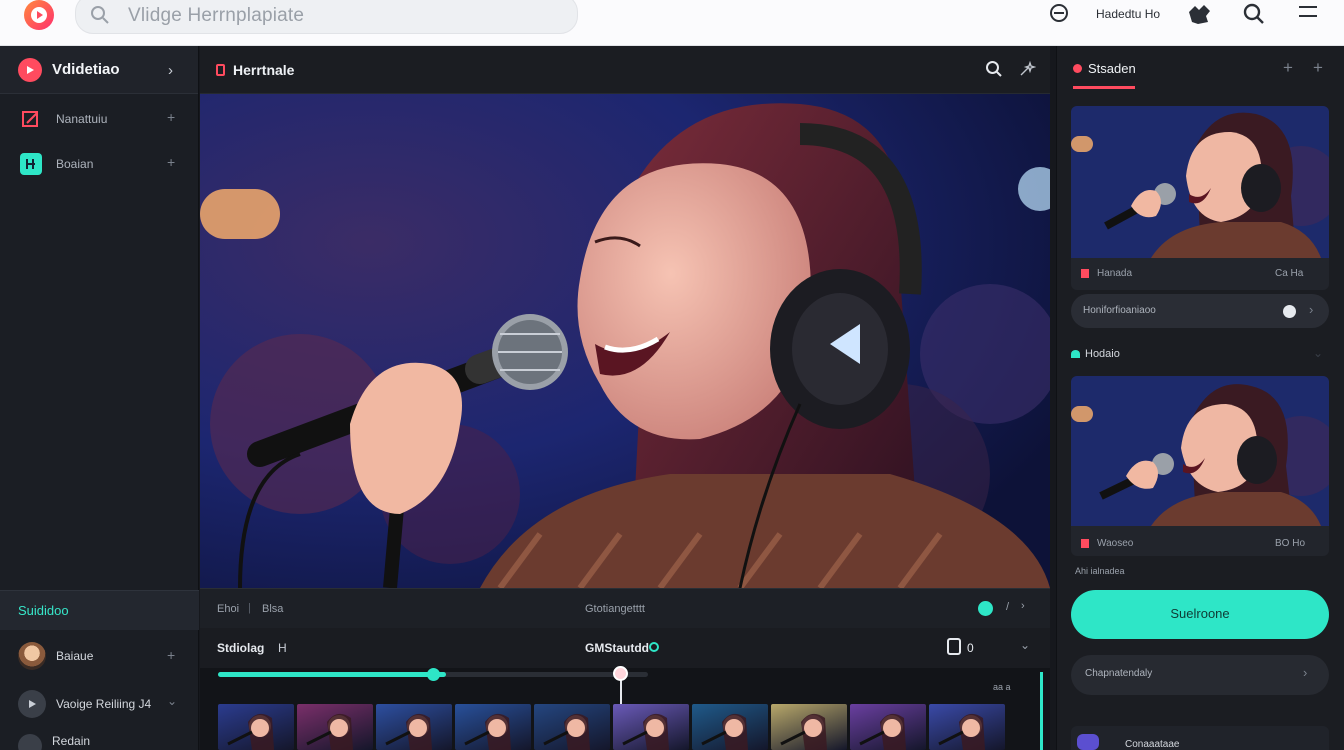 This screenshot has width=1344, height=750. I want to click on sidebar-item-2: Boaian +, so click(99, 163).